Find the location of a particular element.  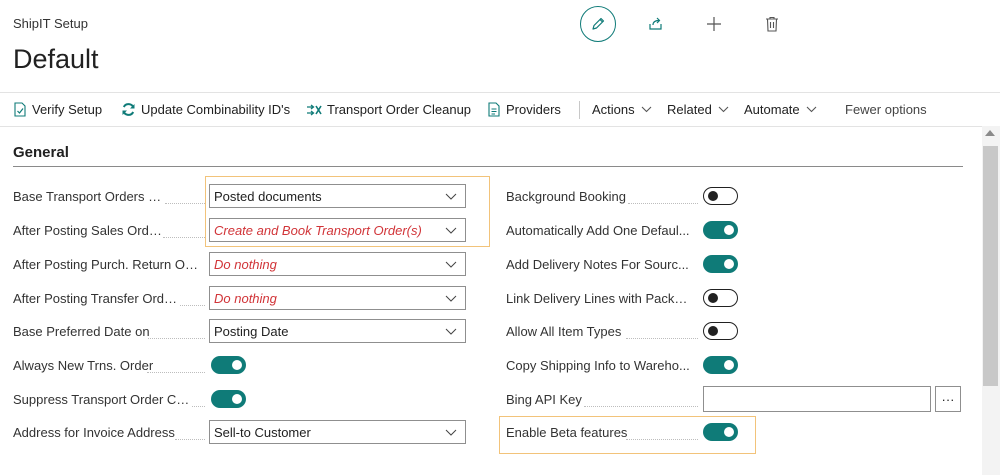

automate-menu: Automate is located at coordinates (780, 109).